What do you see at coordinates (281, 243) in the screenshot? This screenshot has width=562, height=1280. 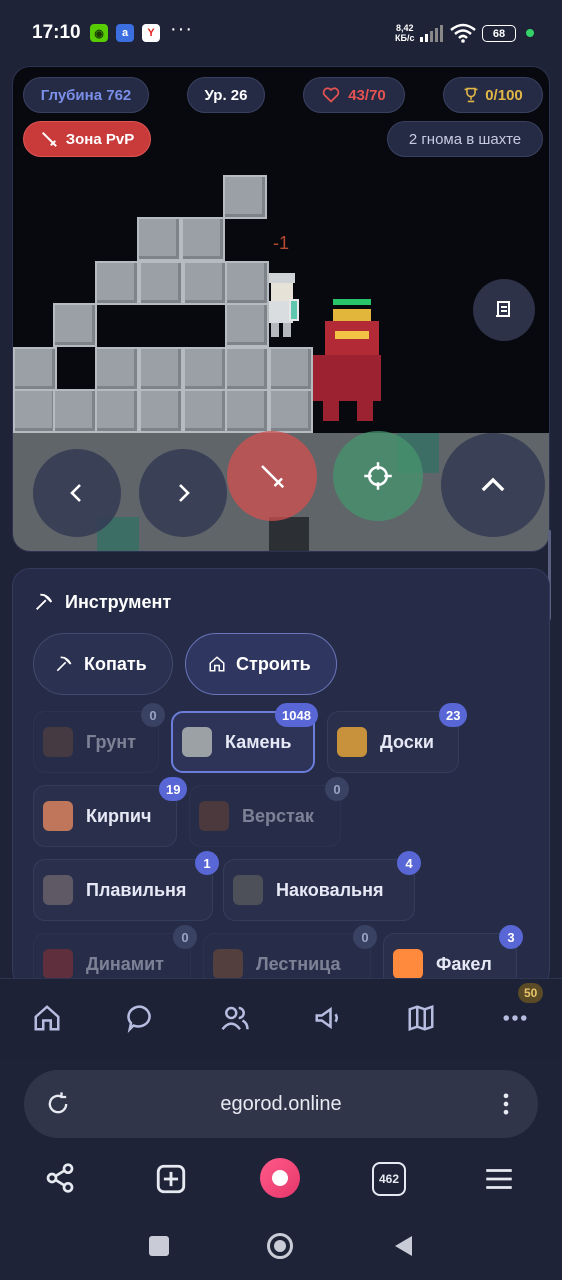 I see `damage-text: -1` at bounding box center [281, 243].